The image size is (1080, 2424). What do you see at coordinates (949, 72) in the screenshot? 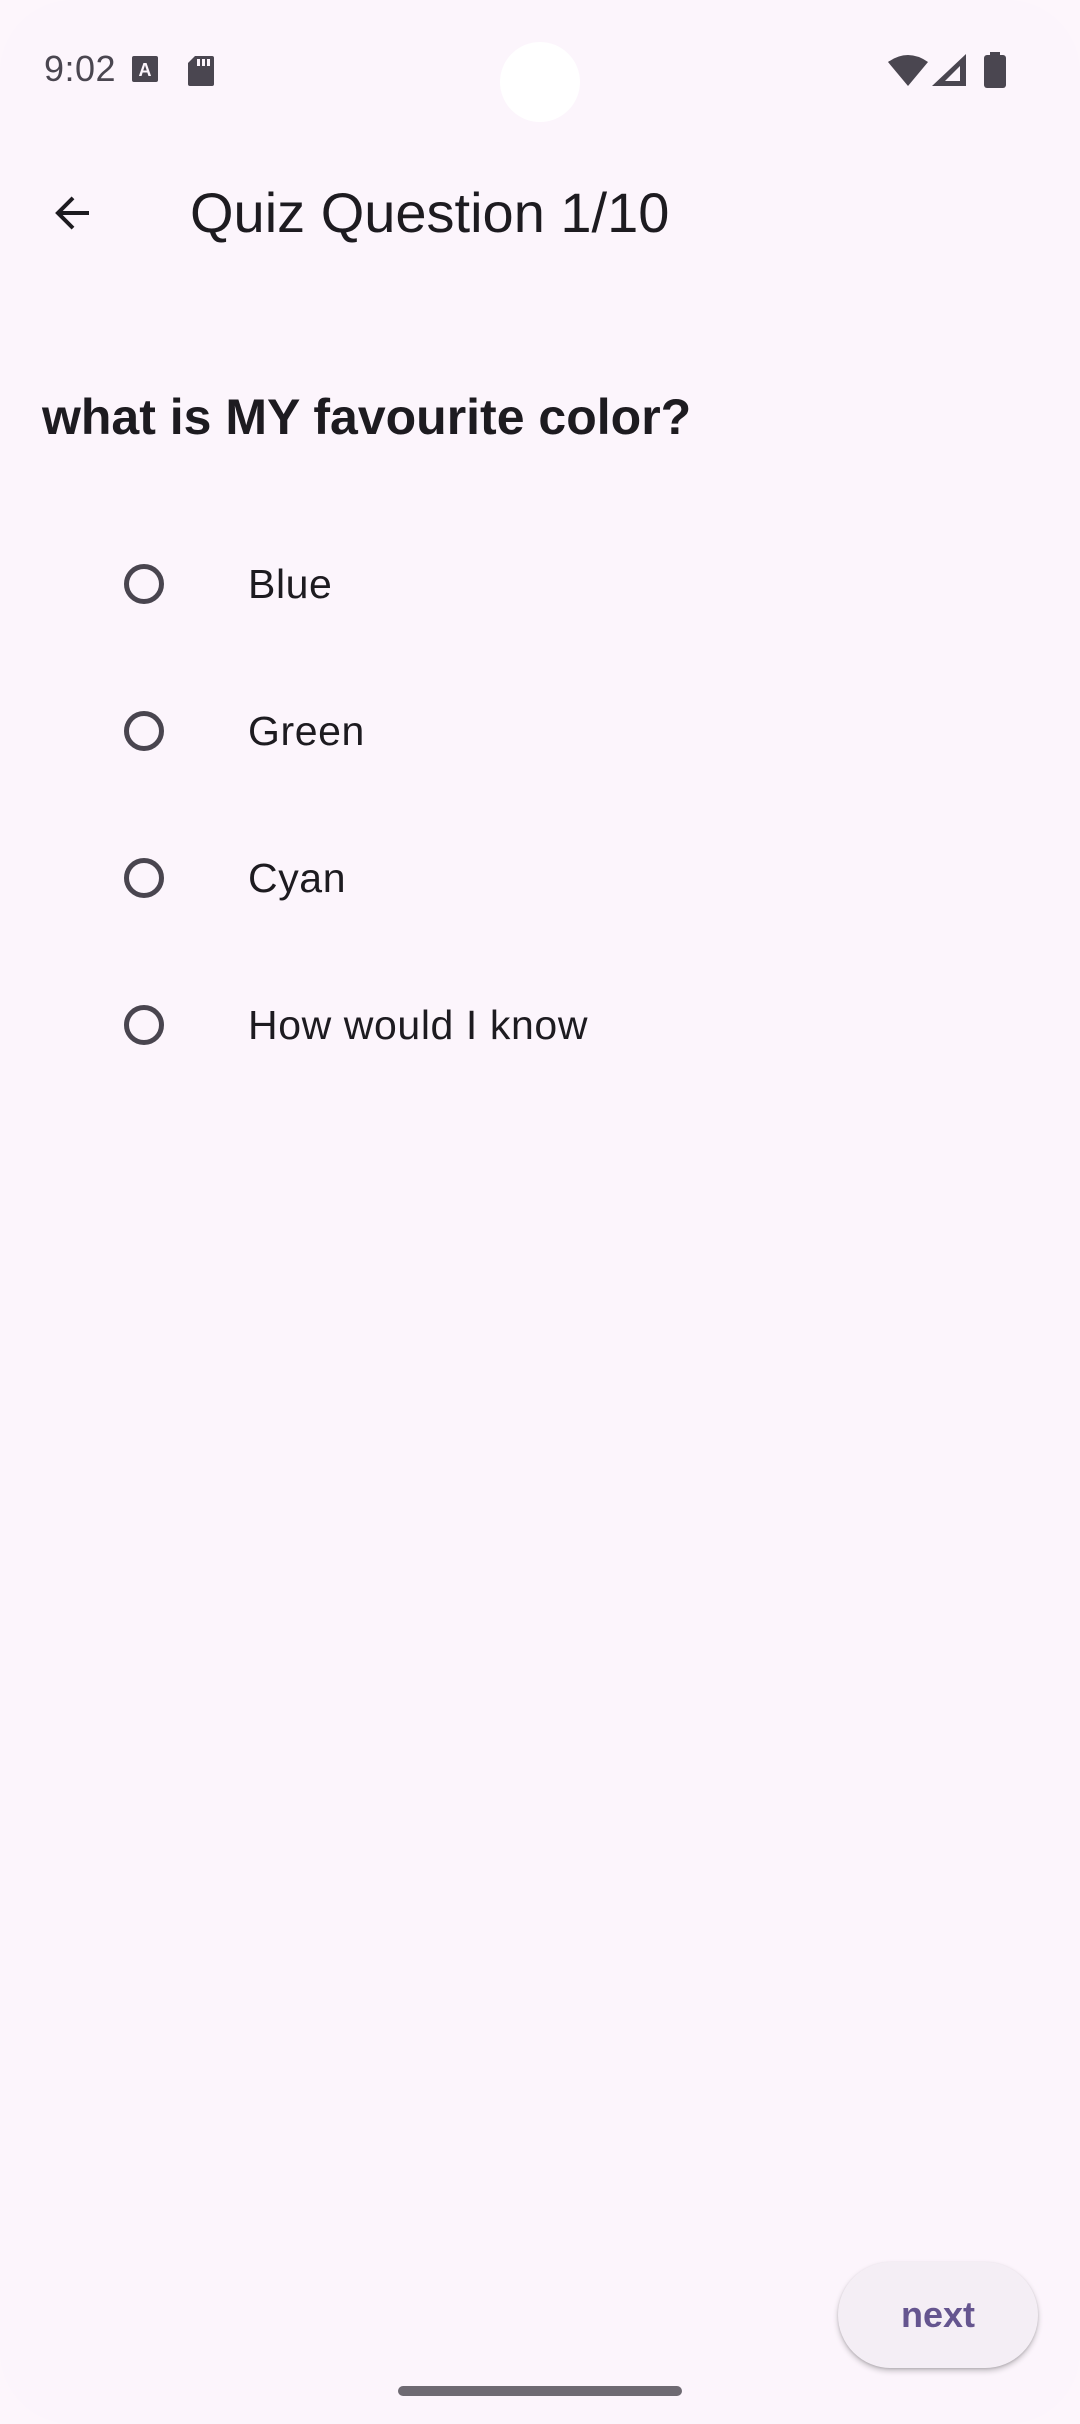
I see `cell-signal-icon` at bounding box center [949, 72].